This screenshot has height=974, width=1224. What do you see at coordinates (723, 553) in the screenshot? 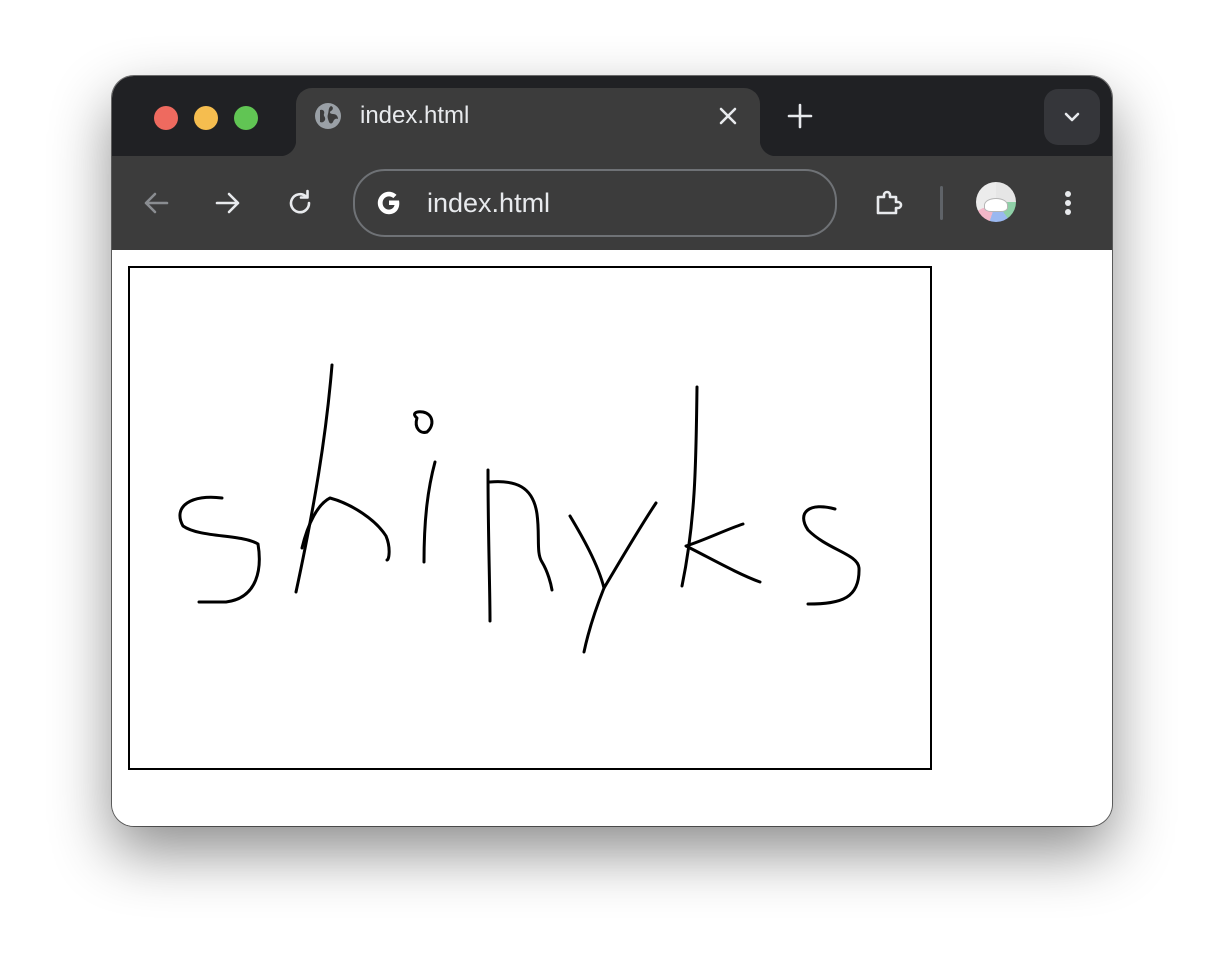
I see `stroke-k-arm` at bounding box center [723, 553].